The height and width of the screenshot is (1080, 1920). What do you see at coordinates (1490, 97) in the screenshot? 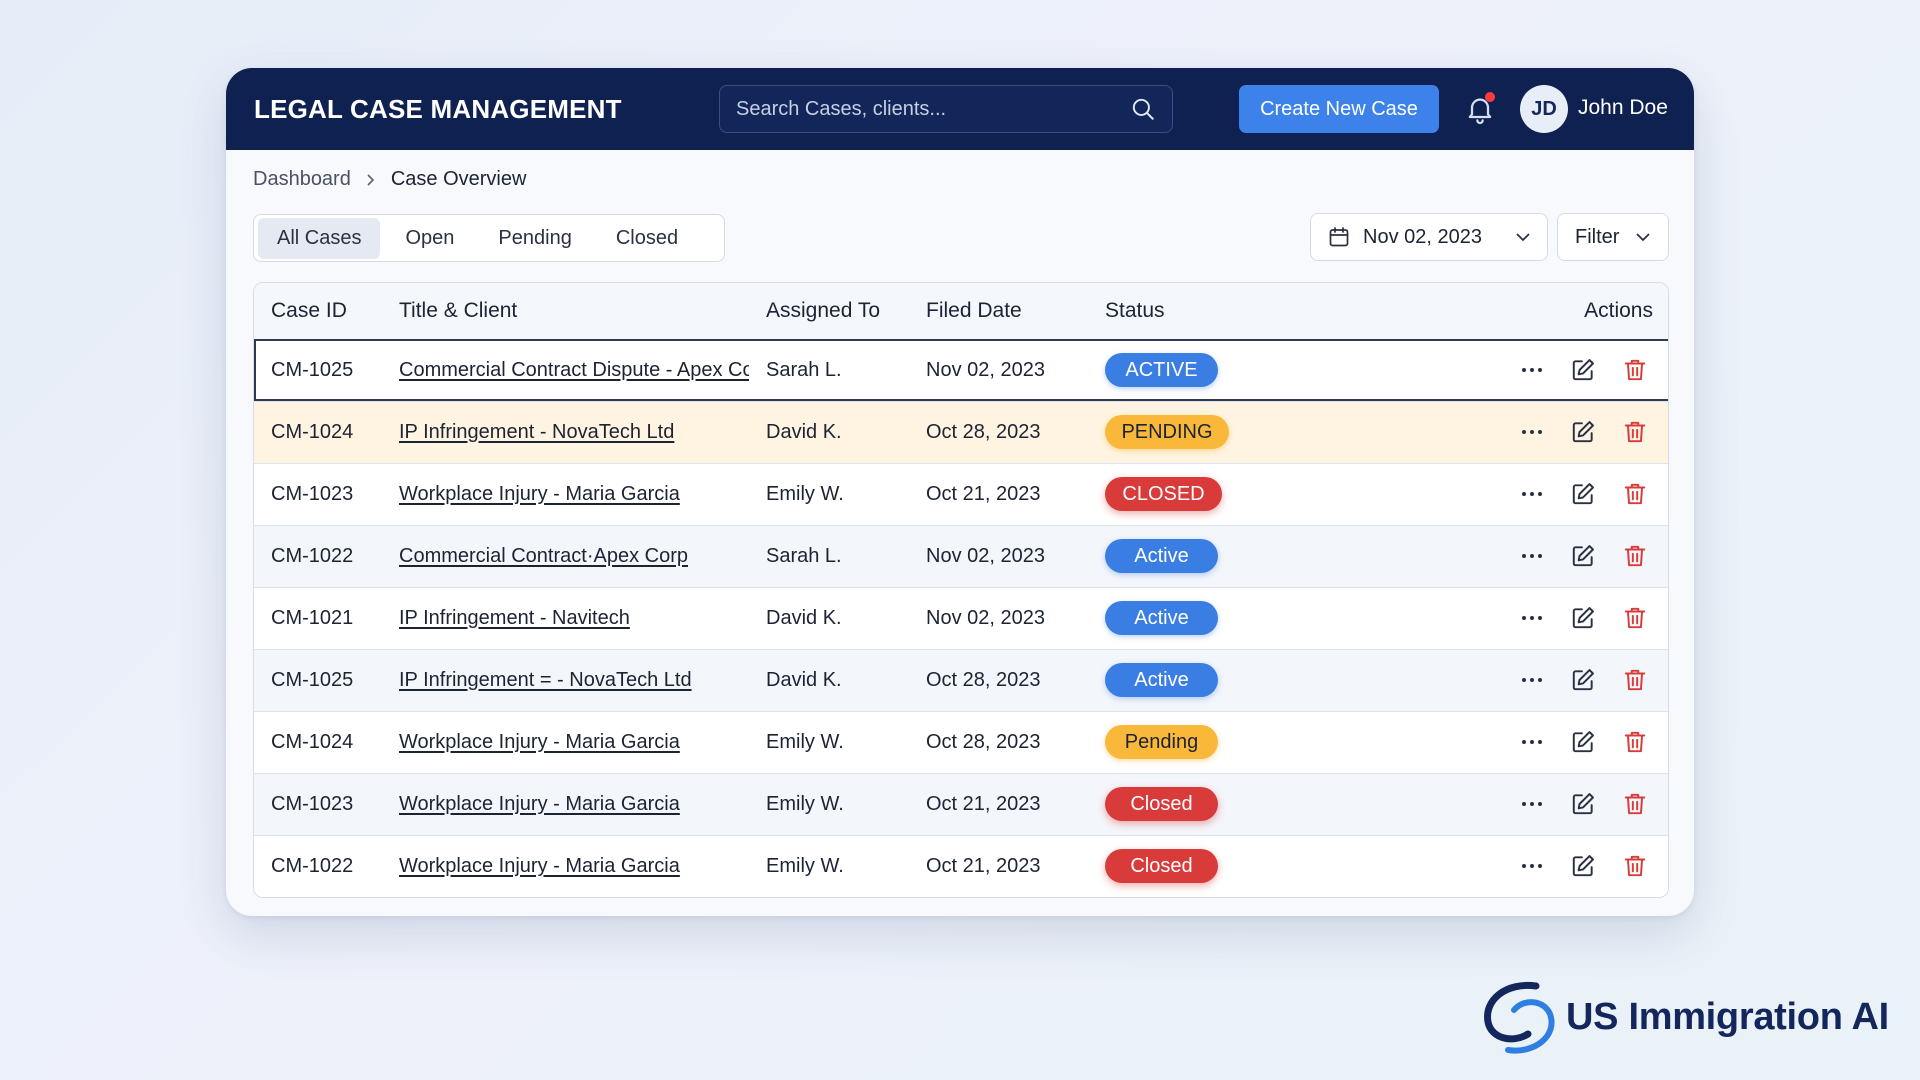
I see `notification-dot` at bounding box center [1490, 97].